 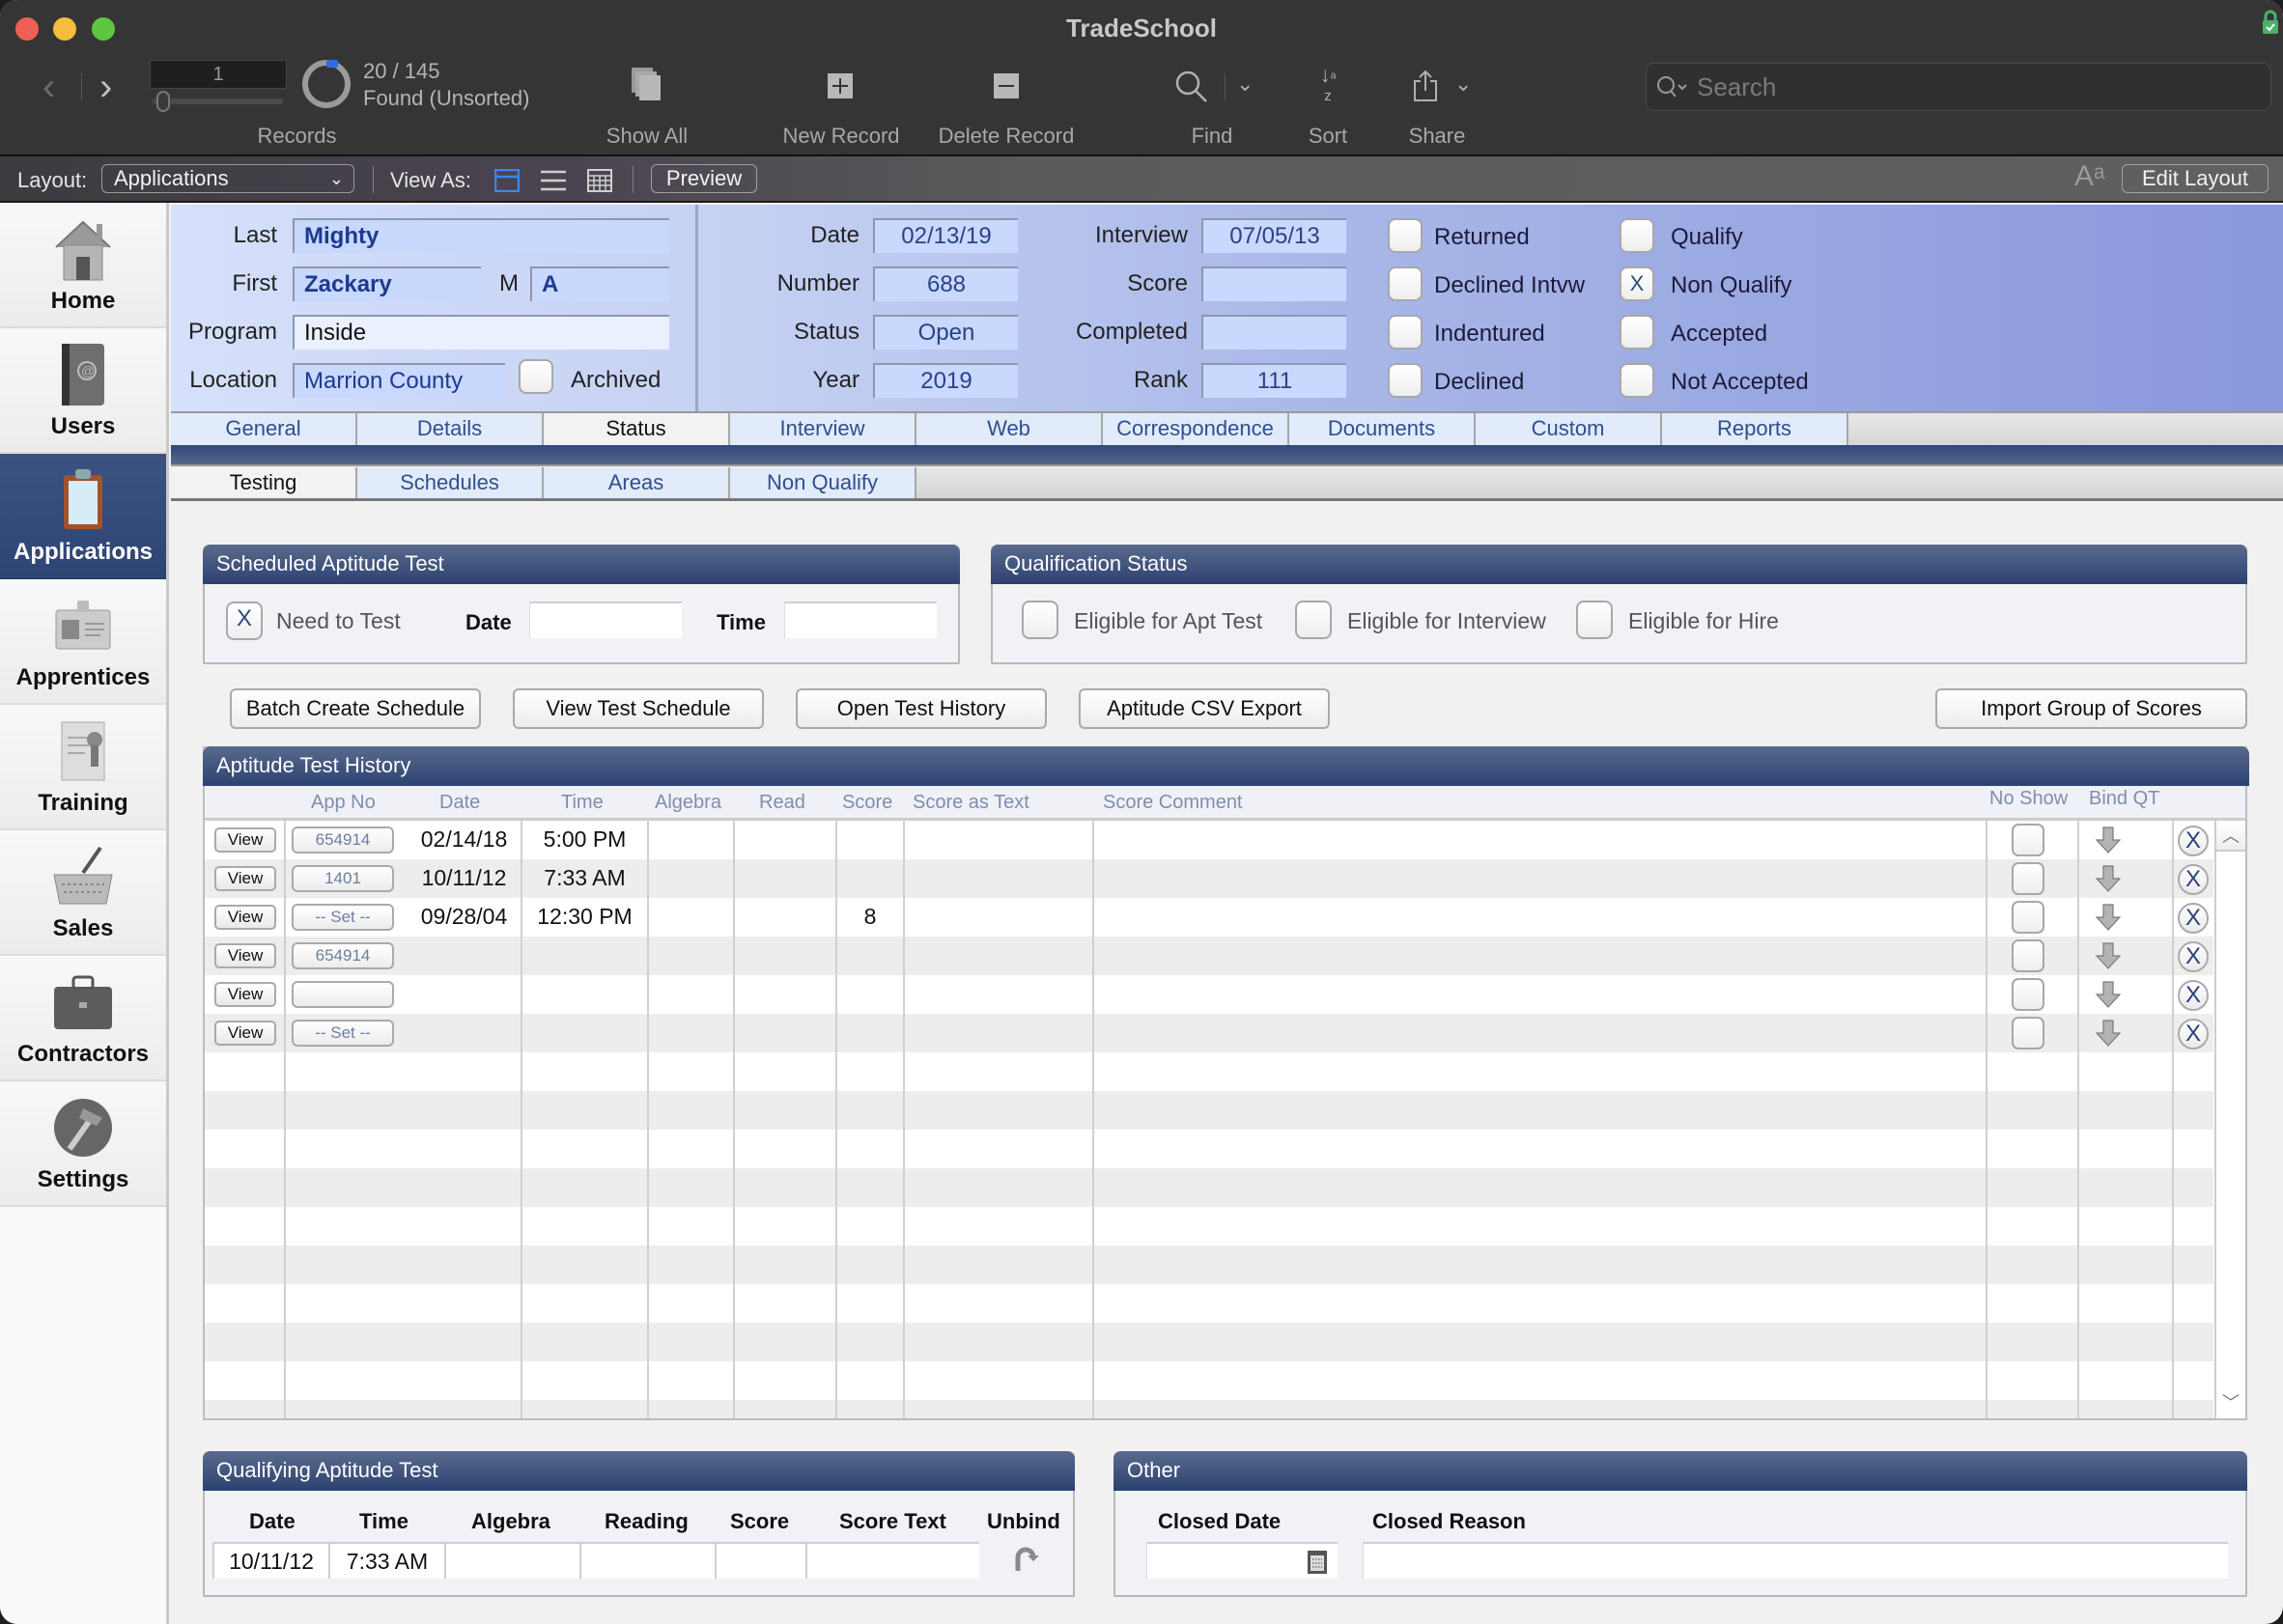 I want to click on subtab-areas: Areas, so click(x=637, y=483).